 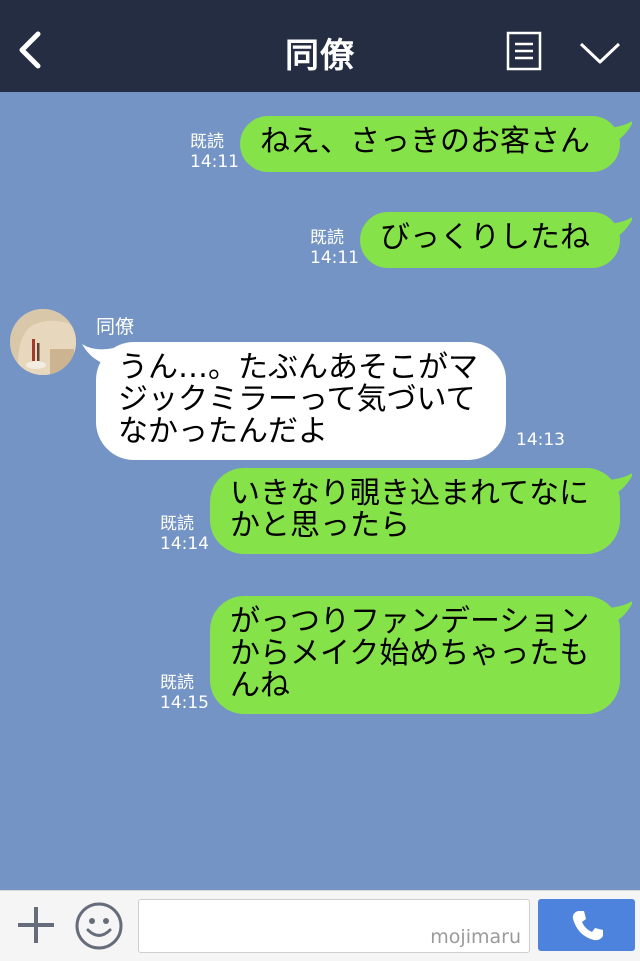 What do you see at coordinates (410, 653) in the screenshot?
I see `message-text: がっつりファンデーション からメイク始めちゃったも んね` at bounding box center [410, 653].